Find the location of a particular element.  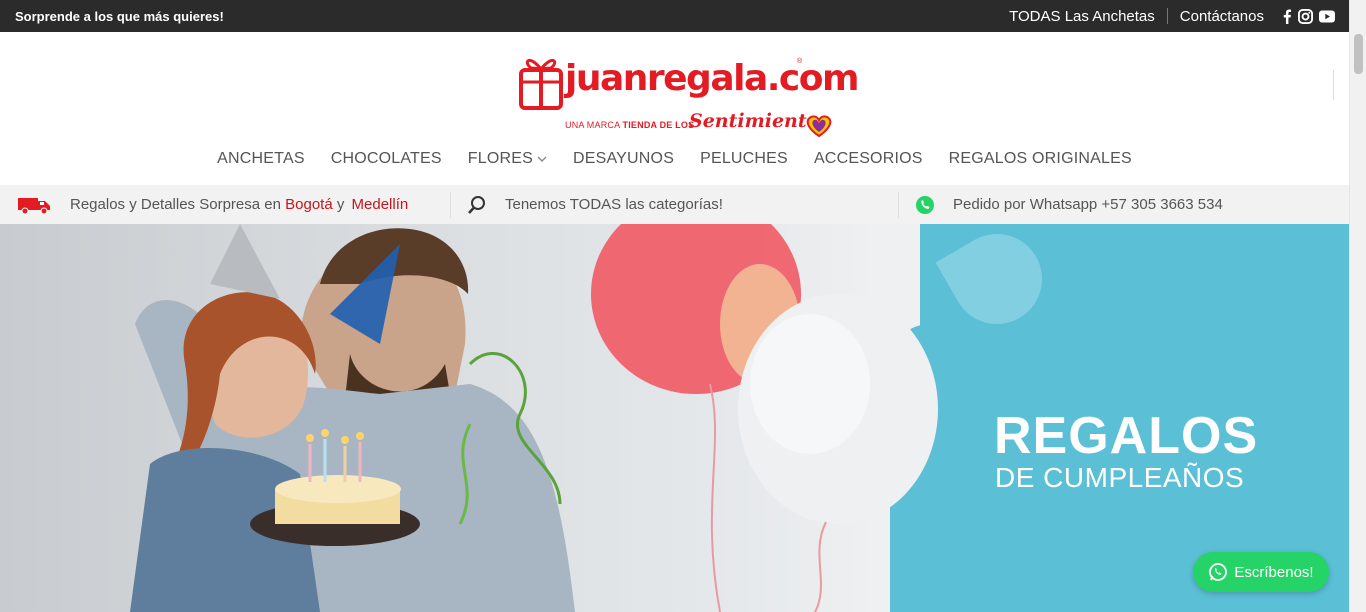

nav-item-accesorios: ACCESORIOS is located at coordinates (868, 159).